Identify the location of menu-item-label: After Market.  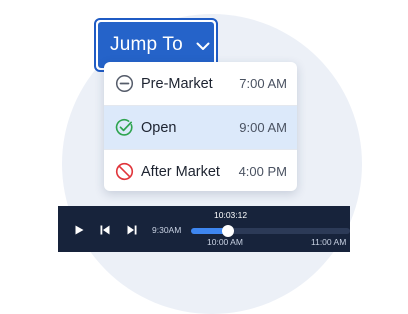
(180, 171).